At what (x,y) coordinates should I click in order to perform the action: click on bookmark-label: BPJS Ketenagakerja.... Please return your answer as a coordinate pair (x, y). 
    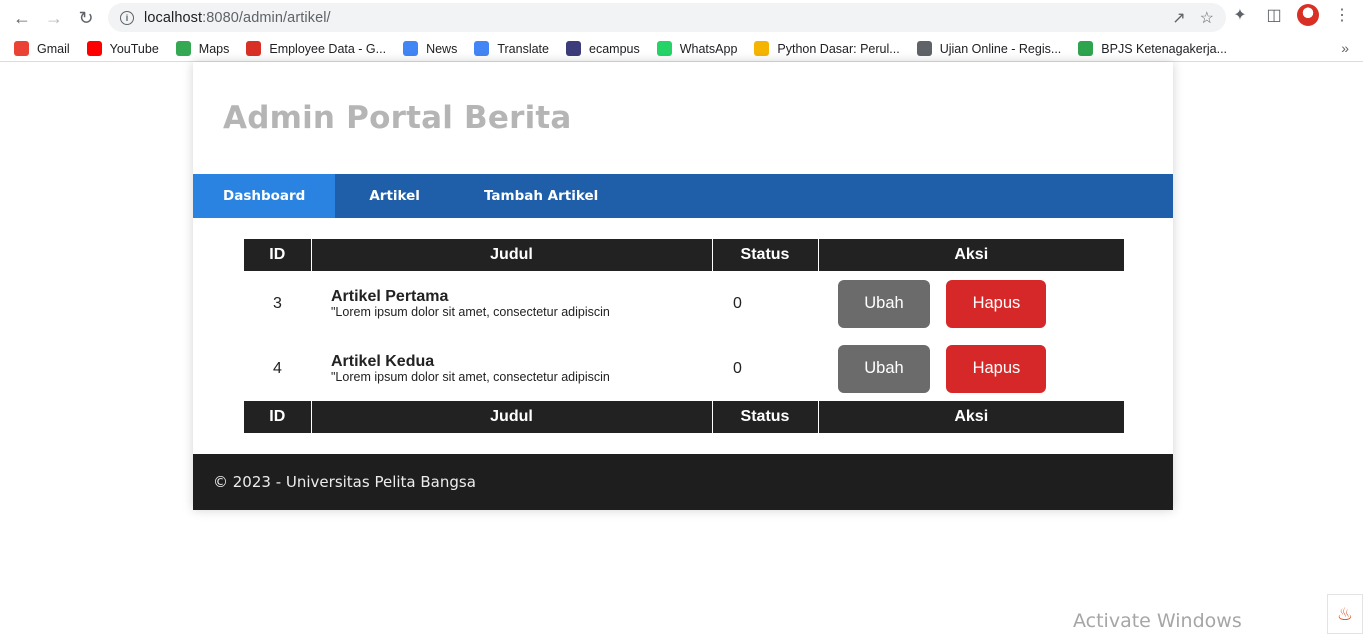
    Looking at the image, I should click on (1164, 48).